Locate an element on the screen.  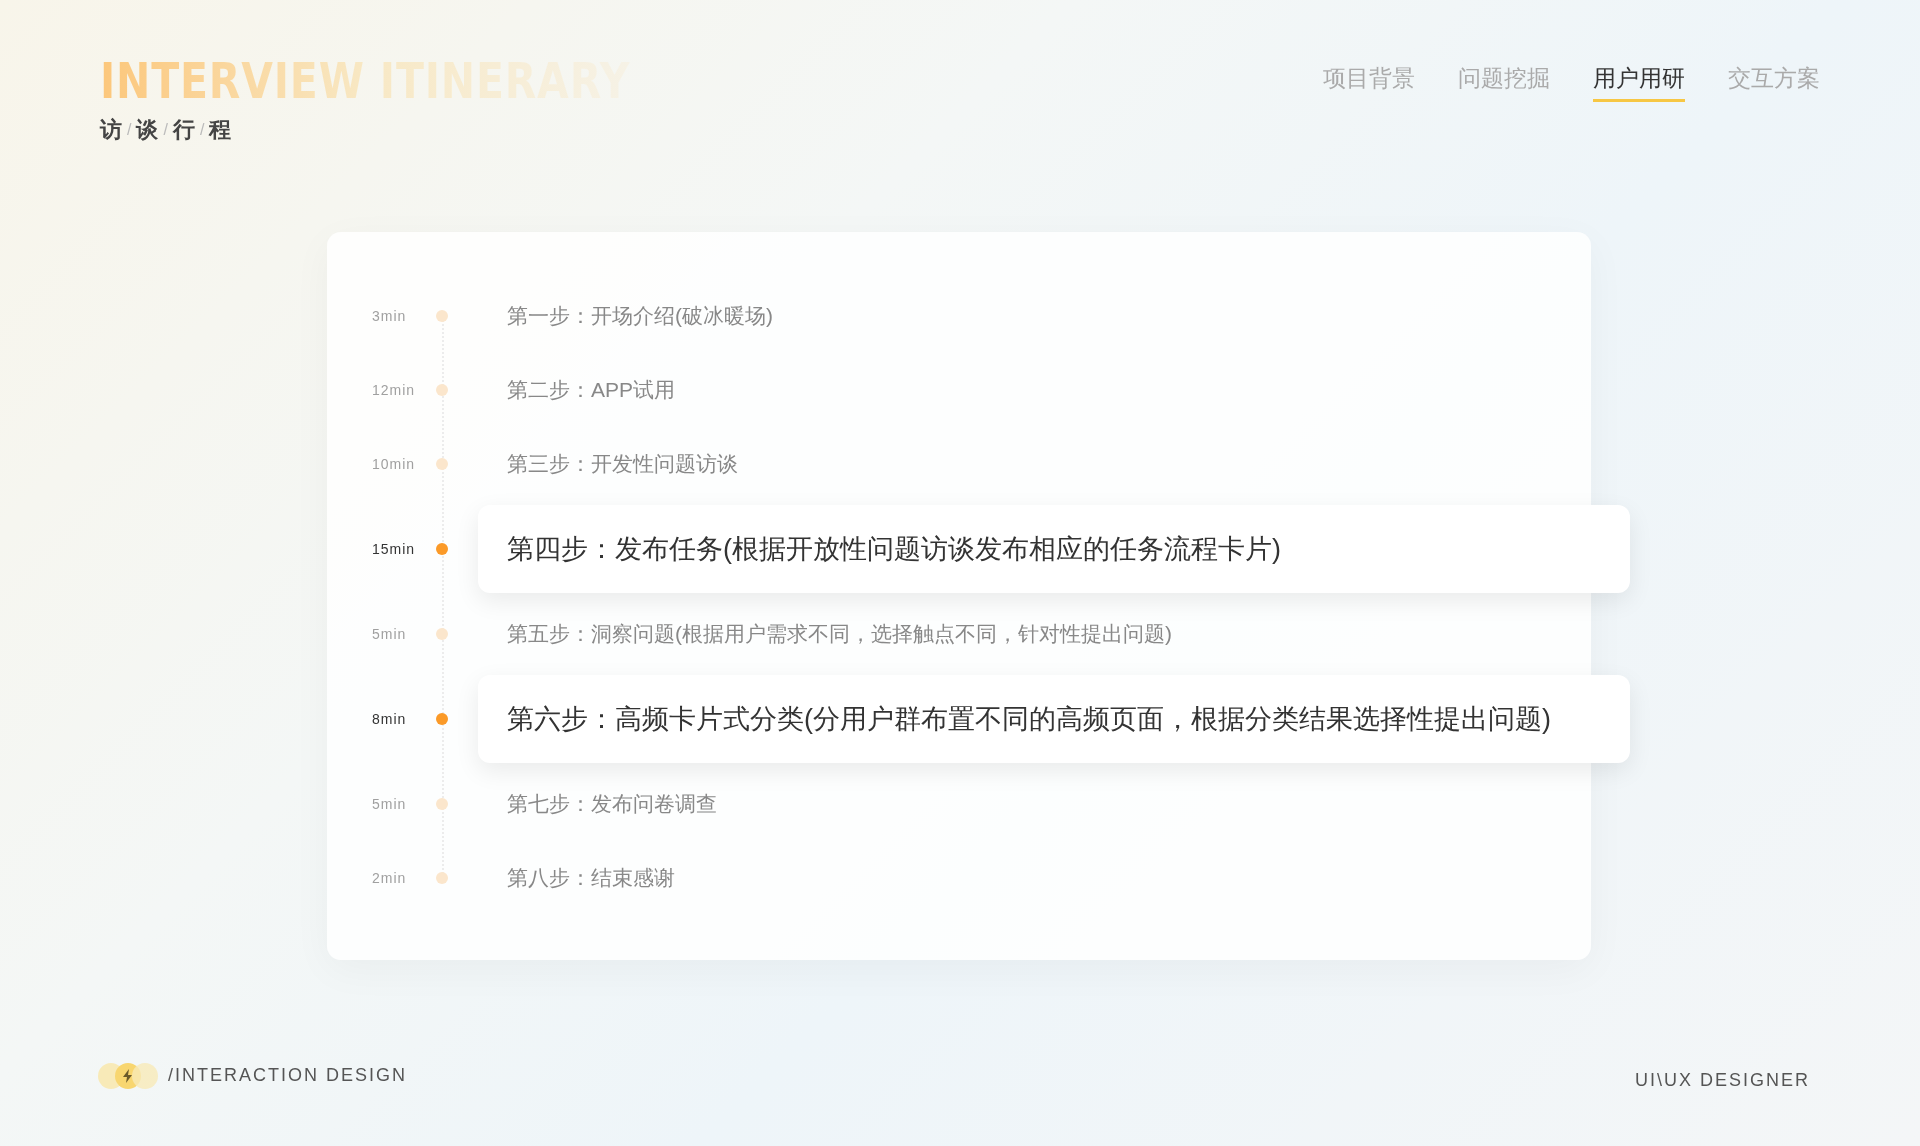
duration-label: 8min is located at coordinates (389, 719).